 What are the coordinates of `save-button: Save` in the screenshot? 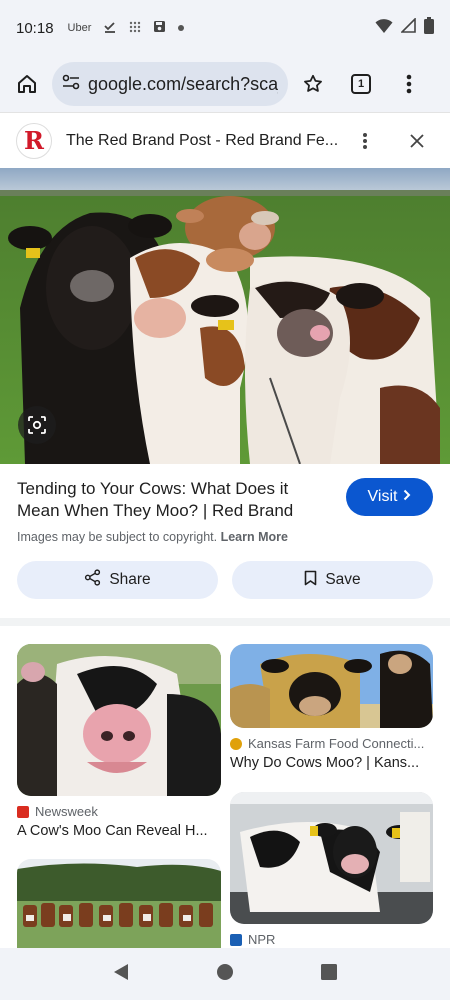 It's located at (332, 580).